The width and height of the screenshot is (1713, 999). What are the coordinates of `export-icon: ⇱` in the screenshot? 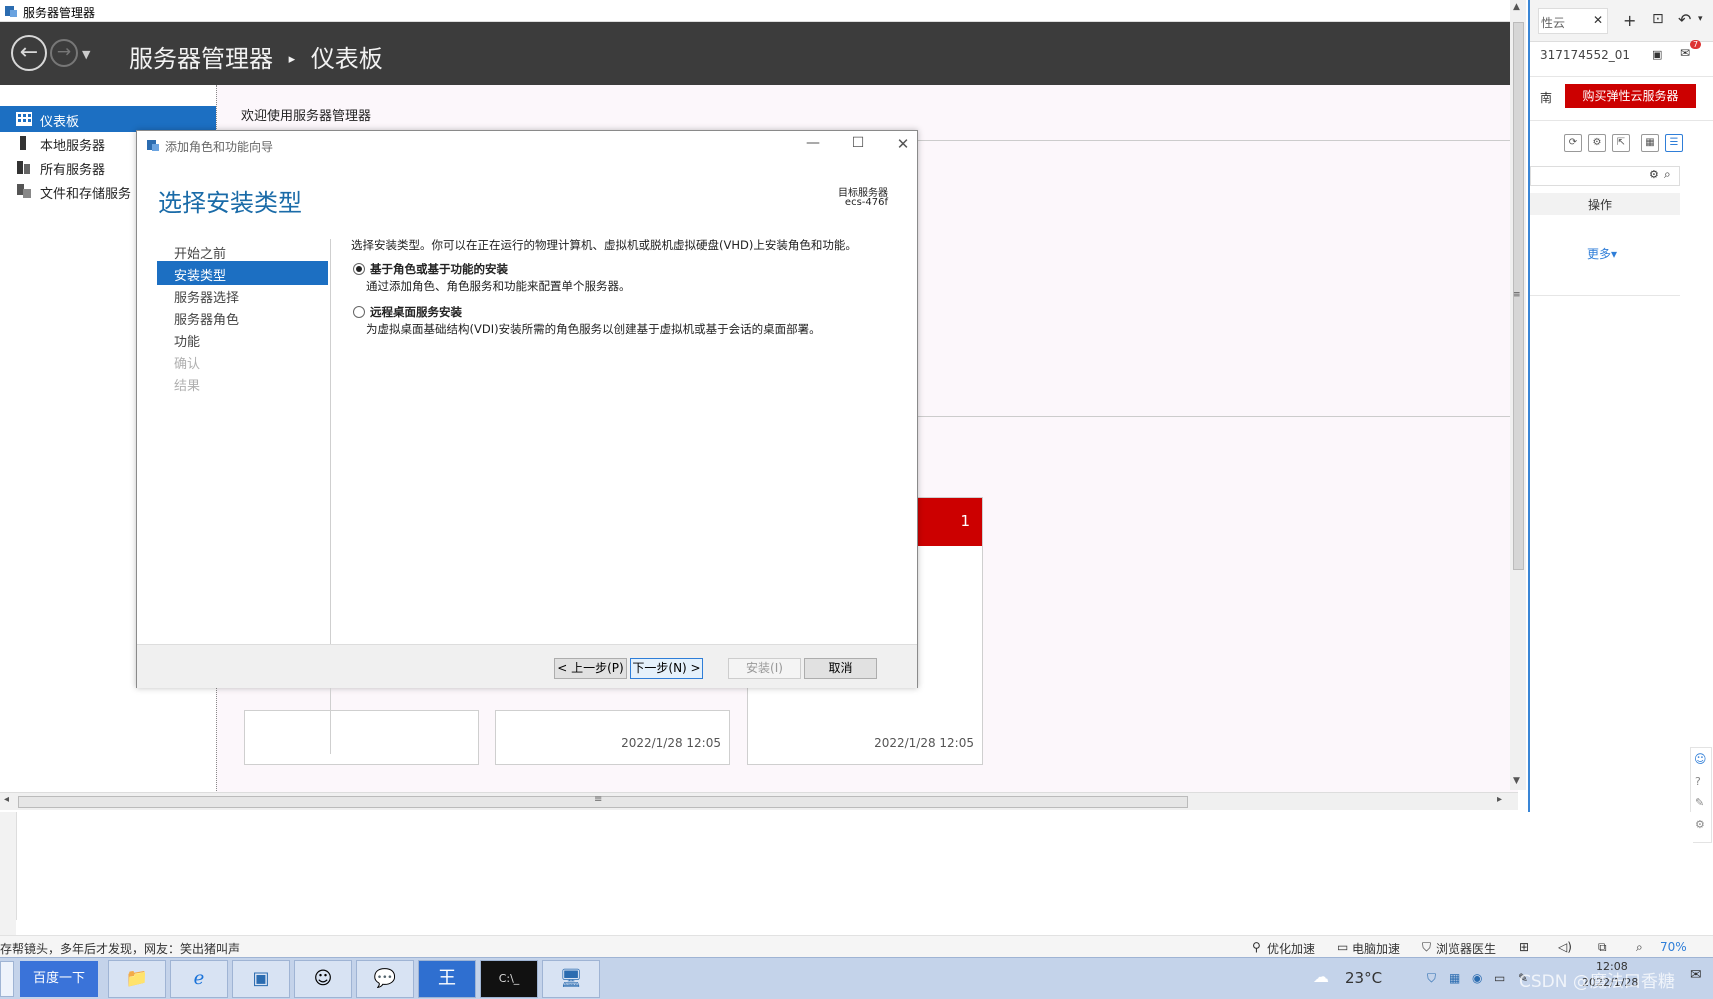 It's located at (1621, 143).